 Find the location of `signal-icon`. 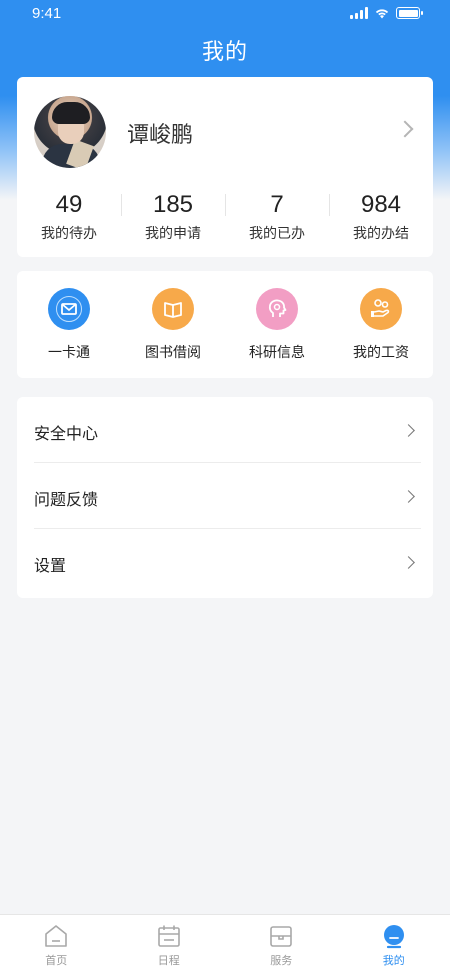

signal-icon is located at coordinates (359, 13).